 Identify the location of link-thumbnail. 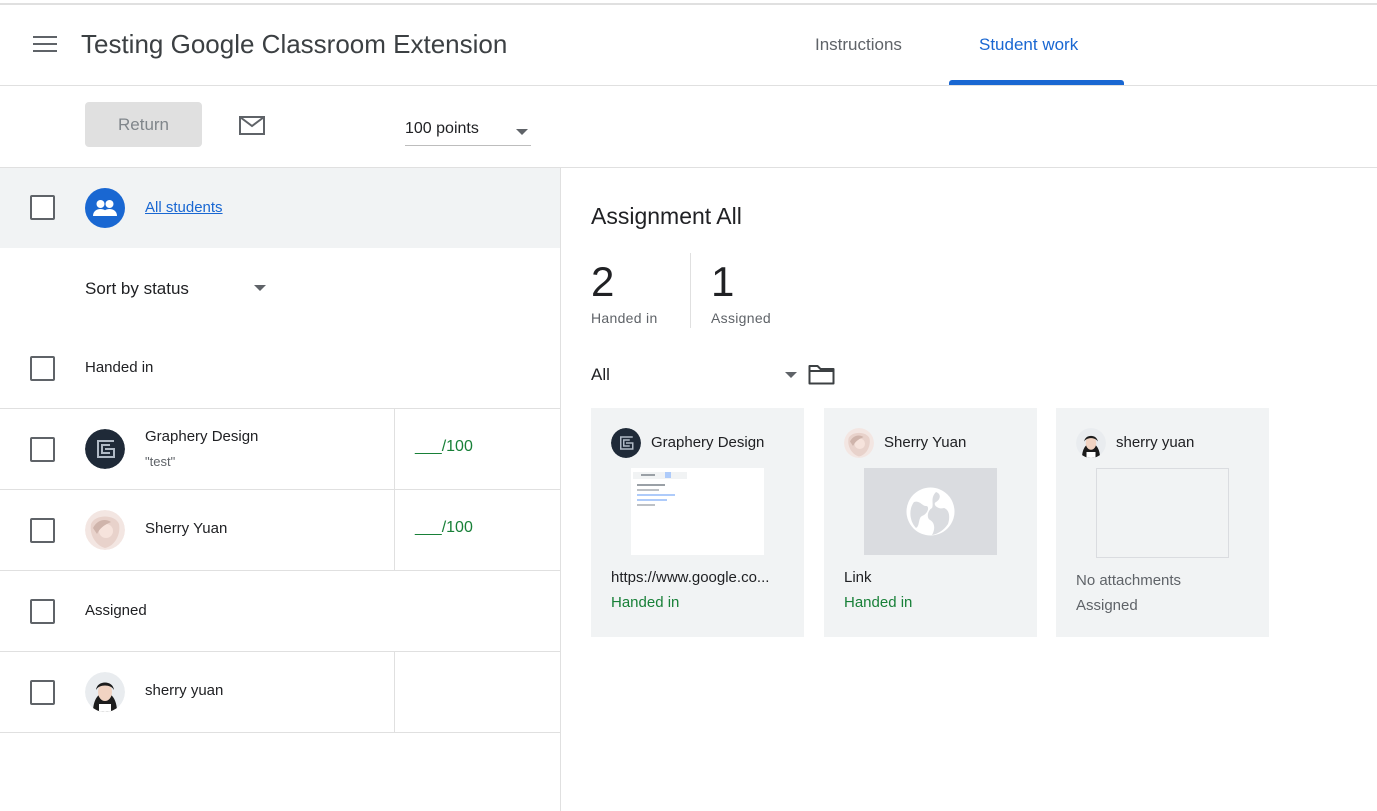
(930, 511).